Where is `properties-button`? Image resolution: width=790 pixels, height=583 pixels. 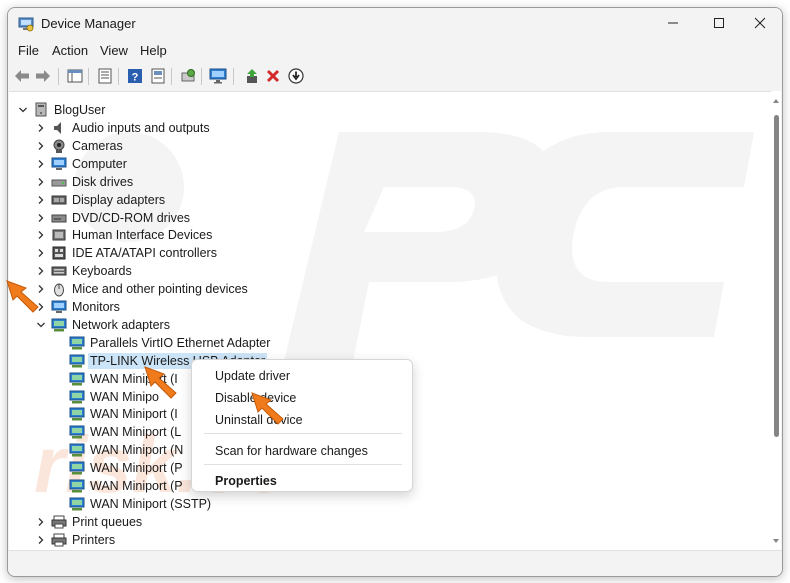
properties-button is located at coordinates (105, 76).